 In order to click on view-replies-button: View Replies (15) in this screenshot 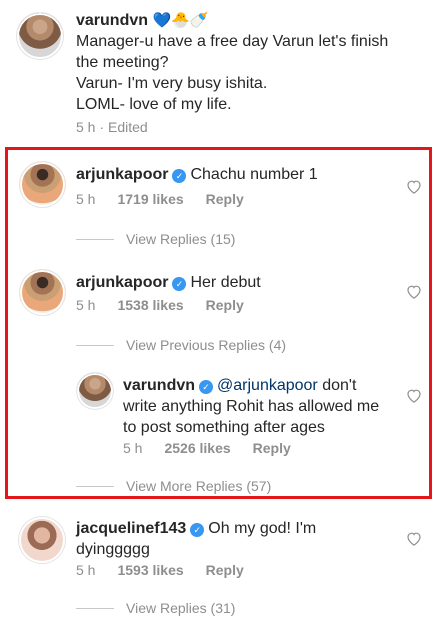, I will do `click(155, 239)`.